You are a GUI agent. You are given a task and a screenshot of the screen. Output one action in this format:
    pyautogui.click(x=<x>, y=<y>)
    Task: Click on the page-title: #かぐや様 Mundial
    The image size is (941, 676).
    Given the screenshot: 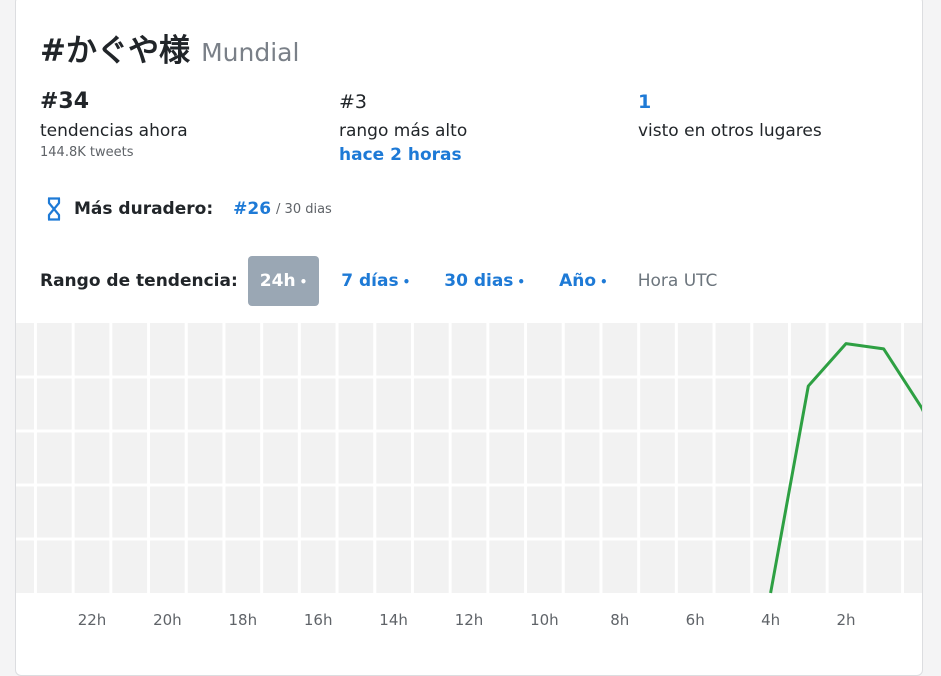 What is the action you would take?
    pyautogui.click(x=169, y=47)
    